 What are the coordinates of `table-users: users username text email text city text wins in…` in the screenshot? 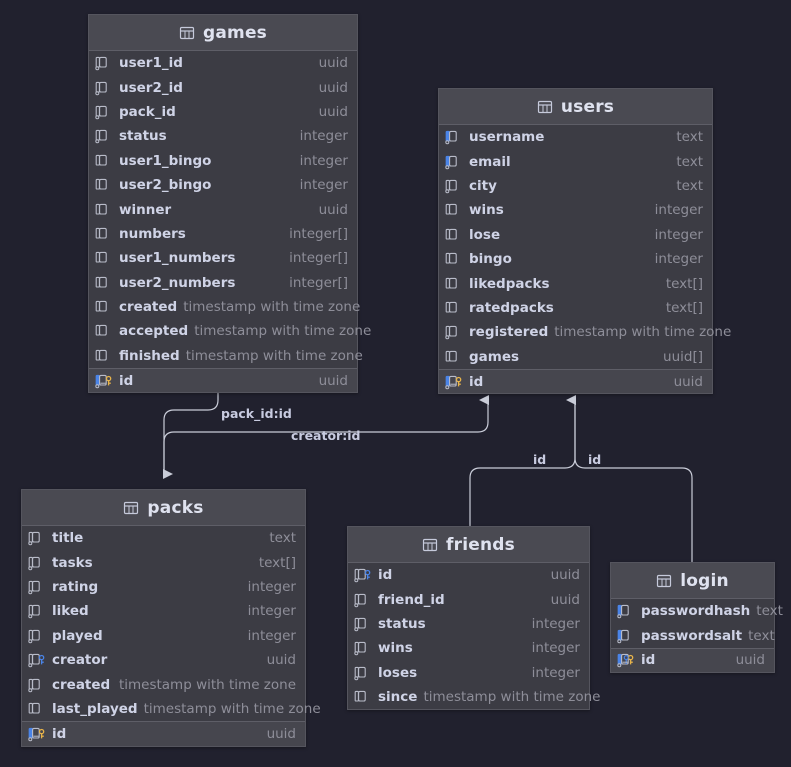 It's located at (584, 241).